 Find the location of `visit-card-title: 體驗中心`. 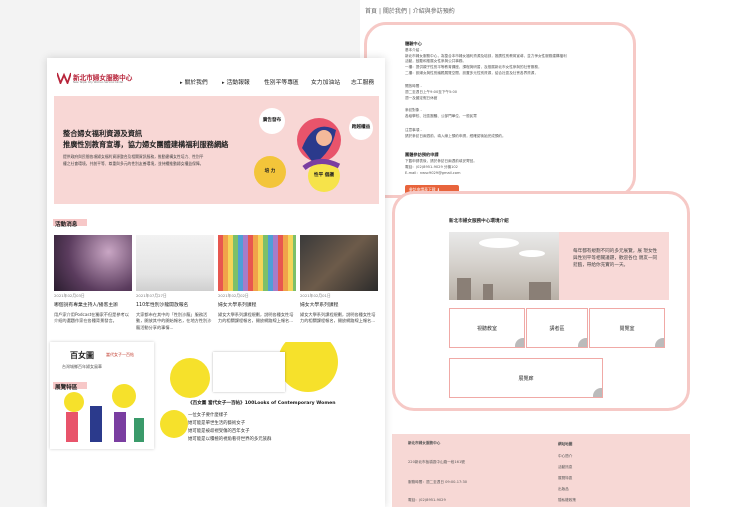

visit-card-title: 體驗中心 is located at coordinates (413, 43).